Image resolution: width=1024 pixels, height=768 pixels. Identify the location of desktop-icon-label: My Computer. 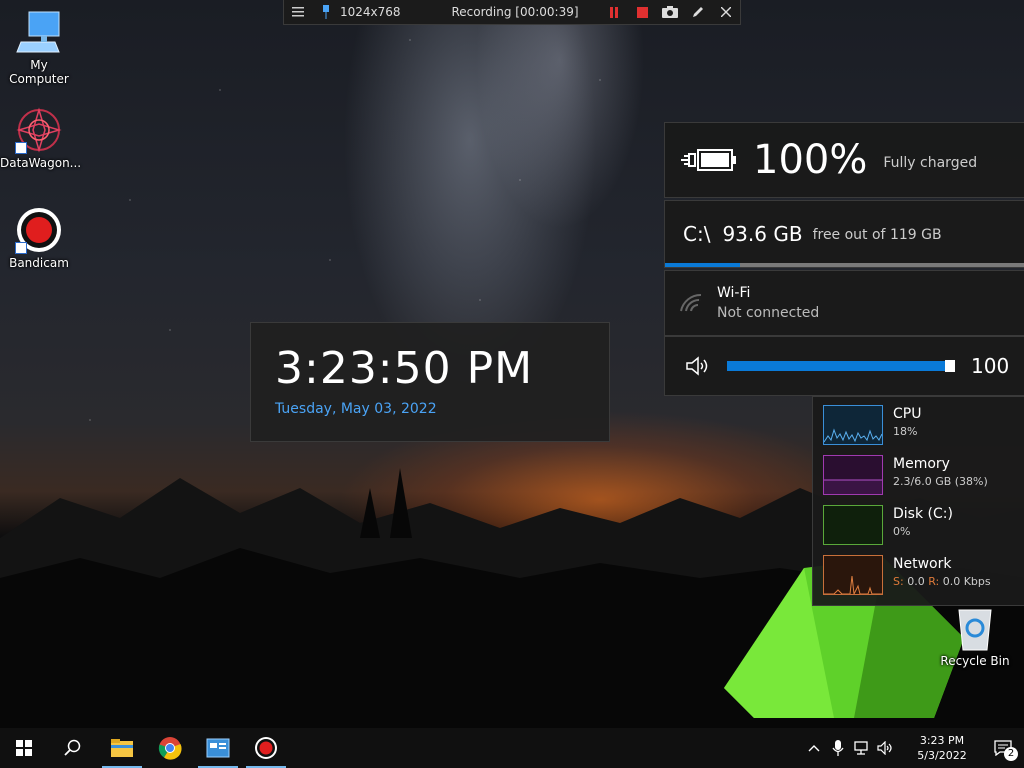
(39, 72).